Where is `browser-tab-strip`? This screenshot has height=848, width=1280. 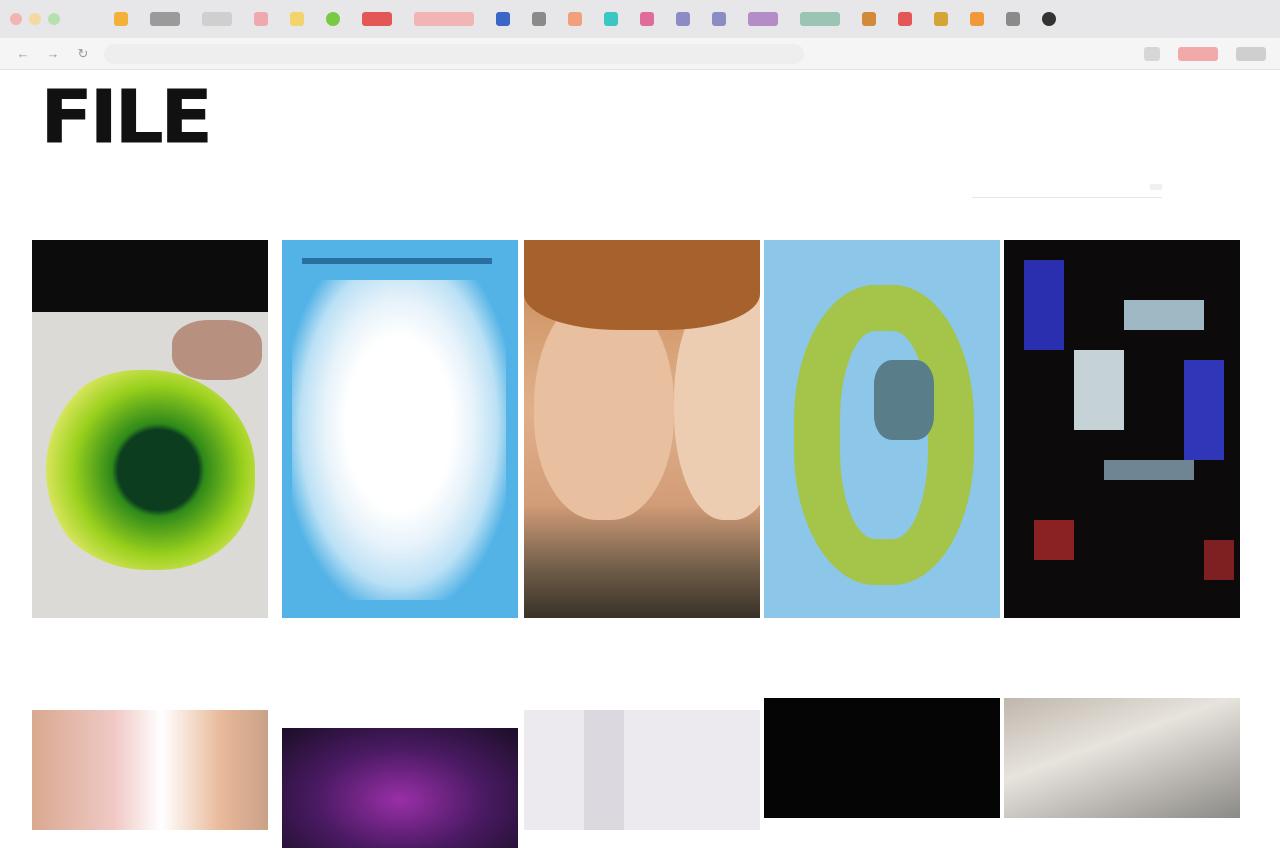
browser-tab-strip is located at coordinates (640, 19).